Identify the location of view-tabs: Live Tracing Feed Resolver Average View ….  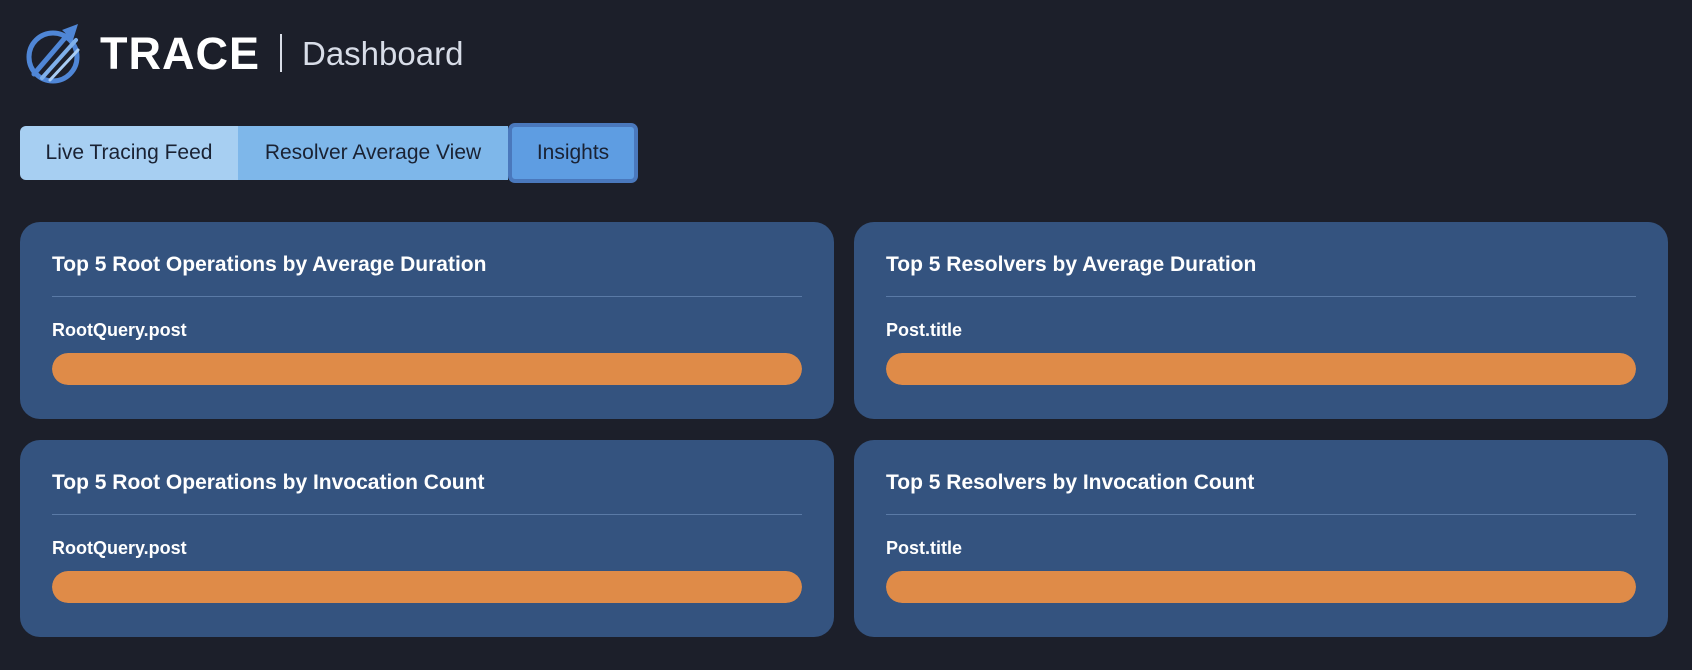
(329, 153).